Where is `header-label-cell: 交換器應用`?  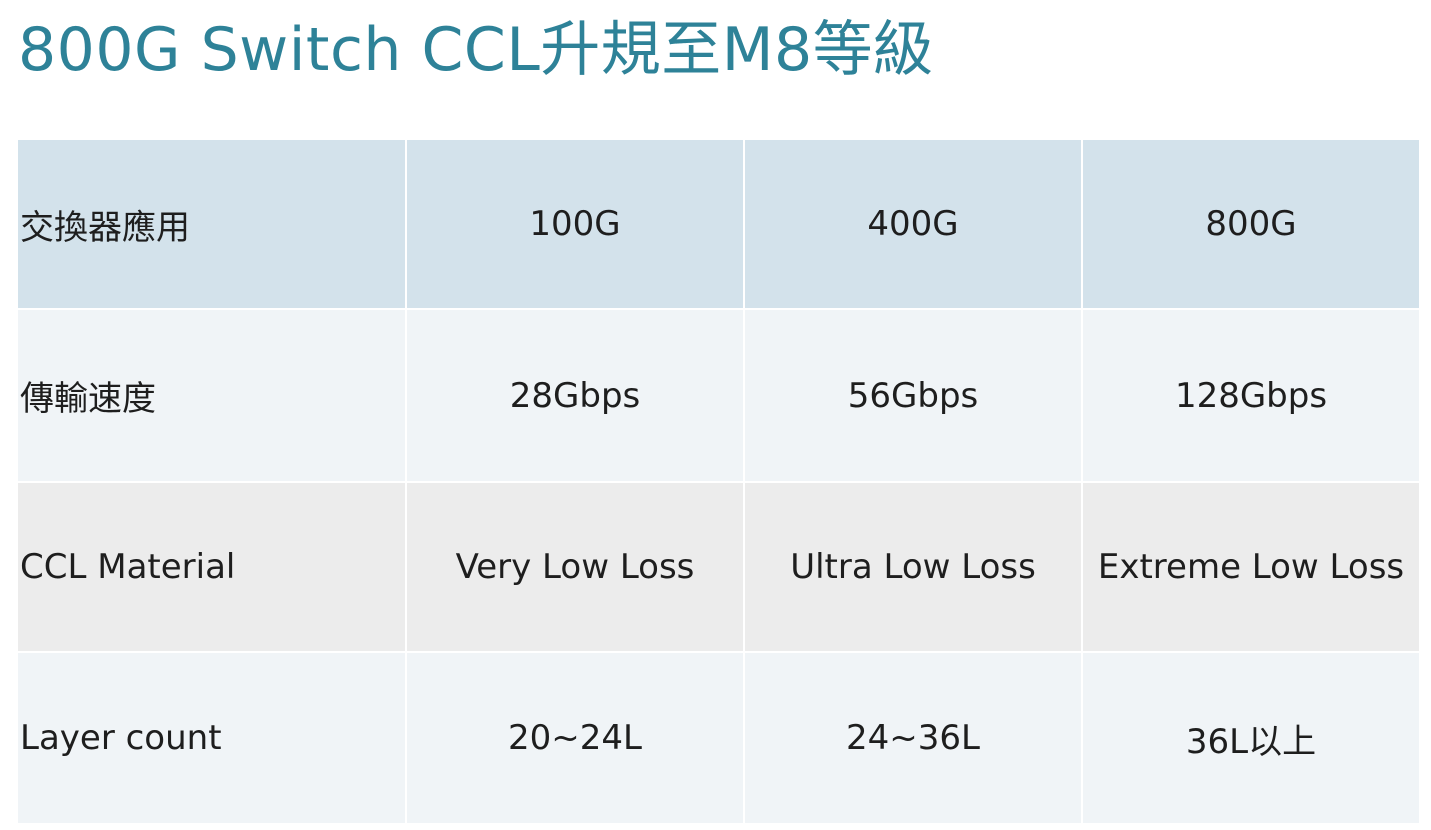
header-label-cell: 交換器應用 is located at coordinates (211, 224).